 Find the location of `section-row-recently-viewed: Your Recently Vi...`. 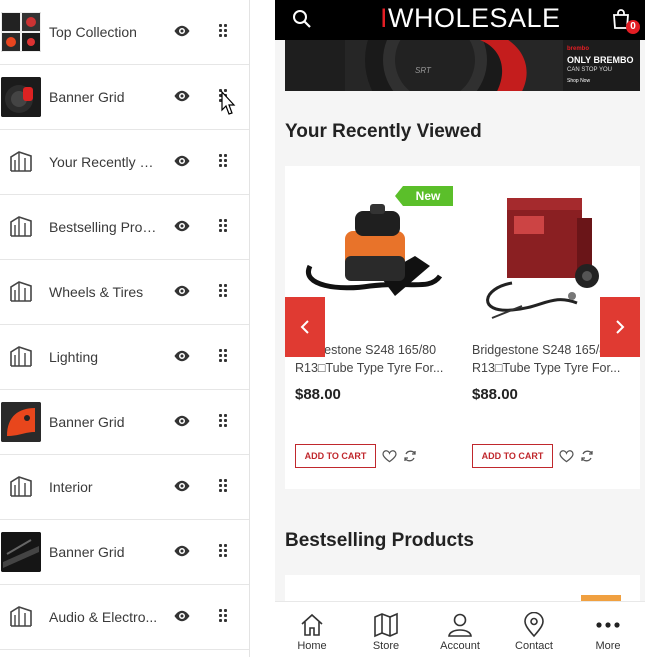

section-row-recently-viewed: Your Recently Vi... is located at coordinates (124, 162).